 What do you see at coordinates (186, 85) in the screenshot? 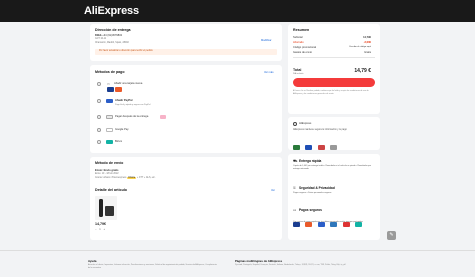
I see `payment-option-card: ▭ Añadir una tarjeta nueva` at bounding box center [186, 85].